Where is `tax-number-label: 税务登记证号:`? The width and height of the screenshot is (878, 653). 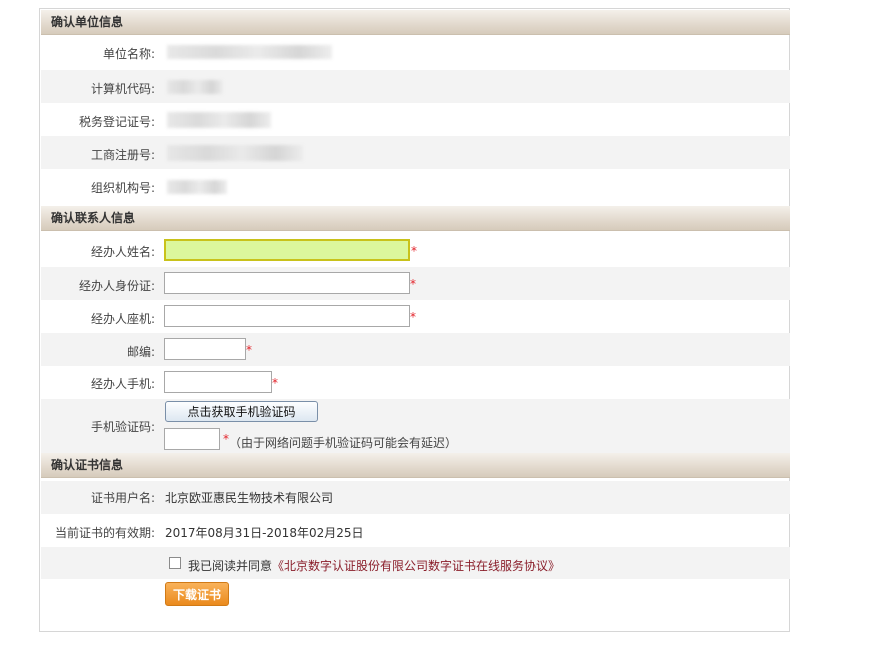 tax-number-label: 税务登记证号: is located at coordinates (116, 122).